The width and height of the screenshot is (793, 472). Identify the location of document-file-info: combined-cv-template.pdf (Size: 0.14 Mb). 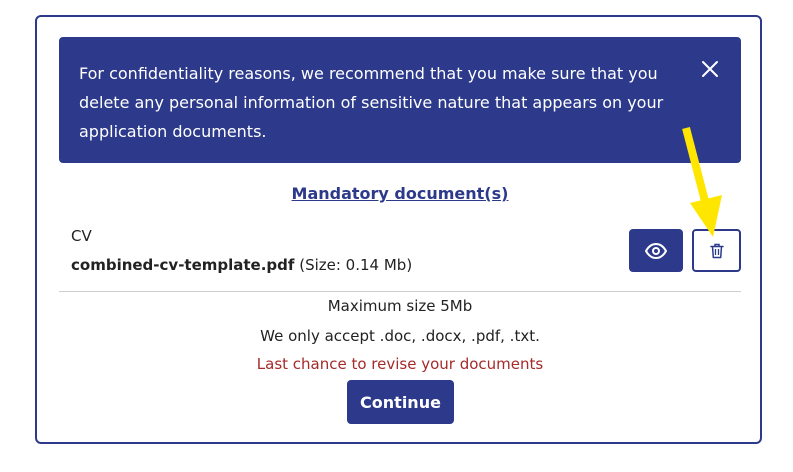
(241, 265).